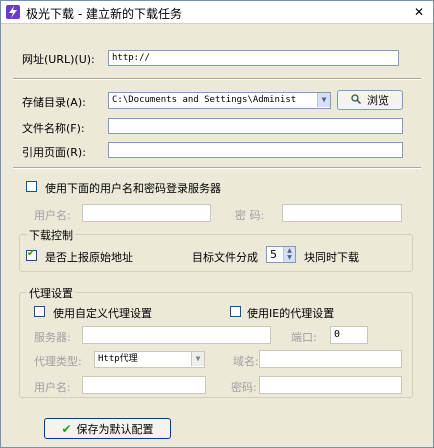 This screenshot has height=448, width=434. Describe the element at coordinates (52, 337) in the screenshot. I see `proxy-server-label: 服务器:` at that location.